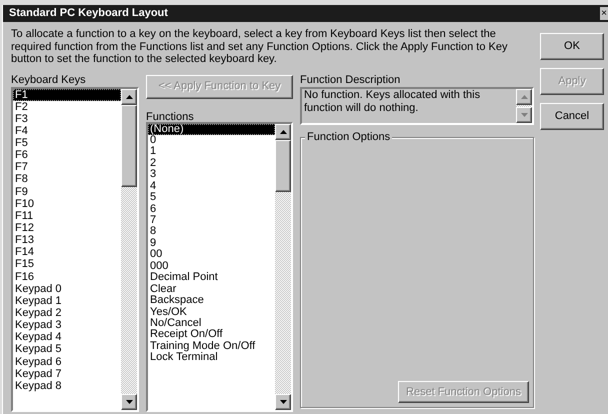 This screenshot has height=414, width=608. I want to click on list-item: 1, so click(211, 152).